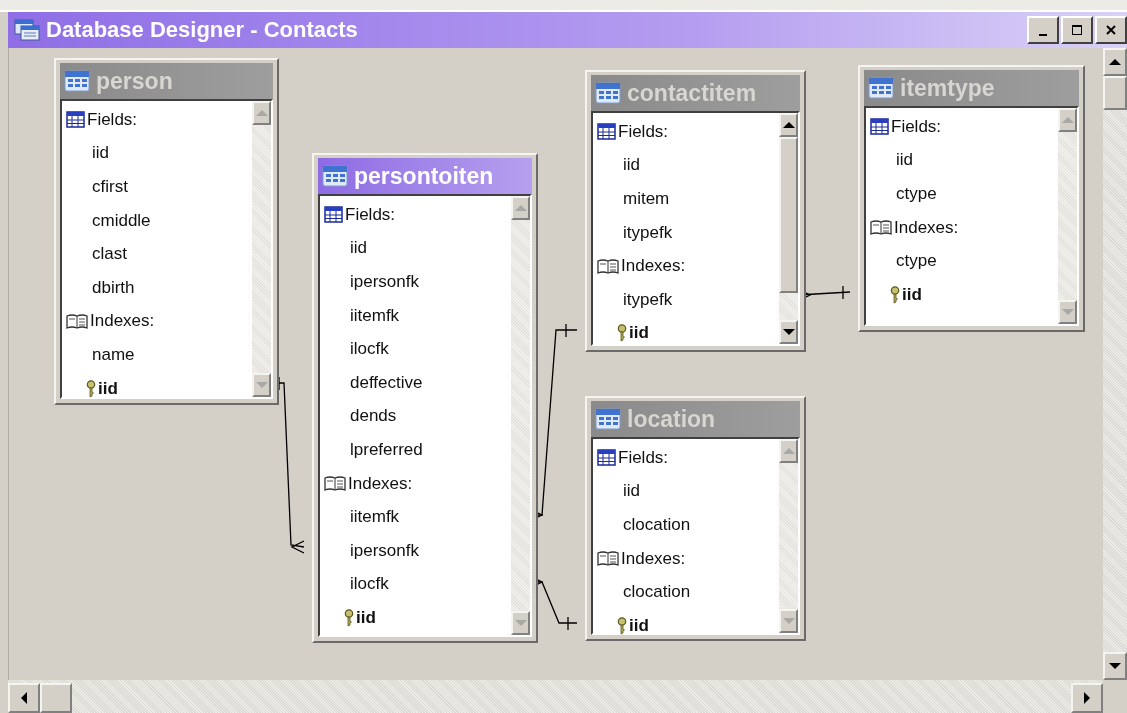  What do you see at coordinates (134, 81) in the screenshot?
I see `table-name: person` at bounding box center [134, 81].